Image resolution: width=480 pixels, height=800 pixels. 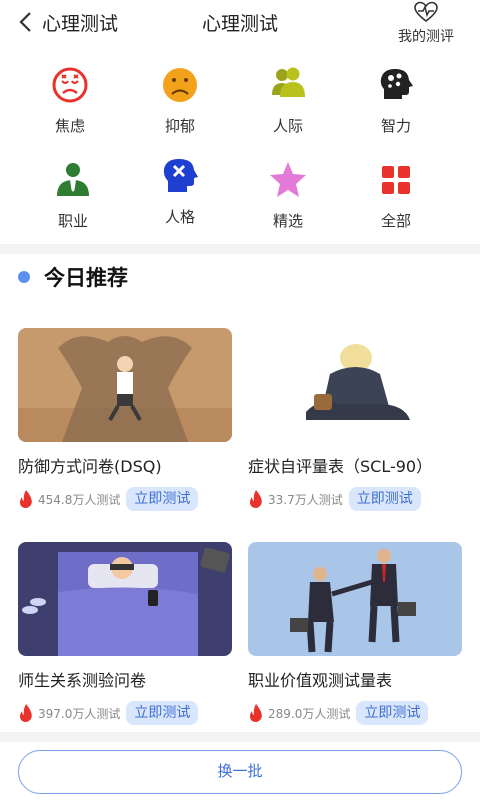 I want to click on heart-pulse-icon, so click(x=426, y=12).